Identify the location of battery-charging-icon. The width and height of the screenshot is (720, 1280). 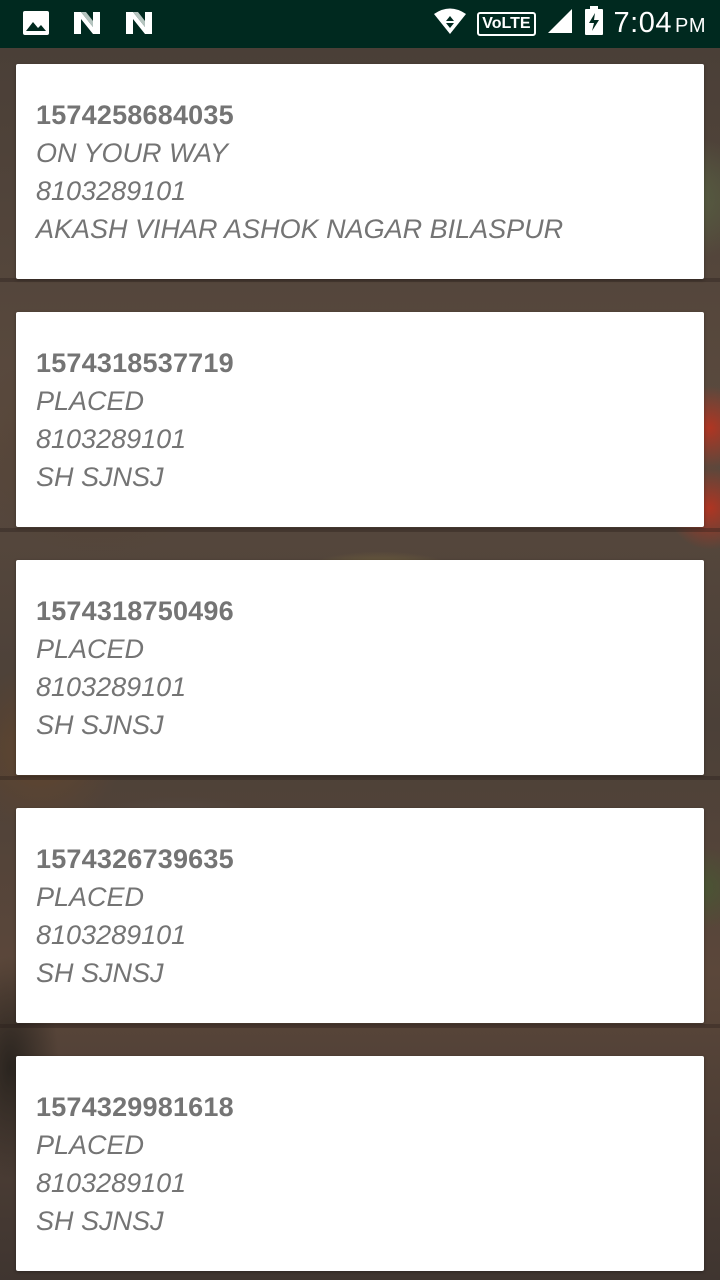
(594, 23).